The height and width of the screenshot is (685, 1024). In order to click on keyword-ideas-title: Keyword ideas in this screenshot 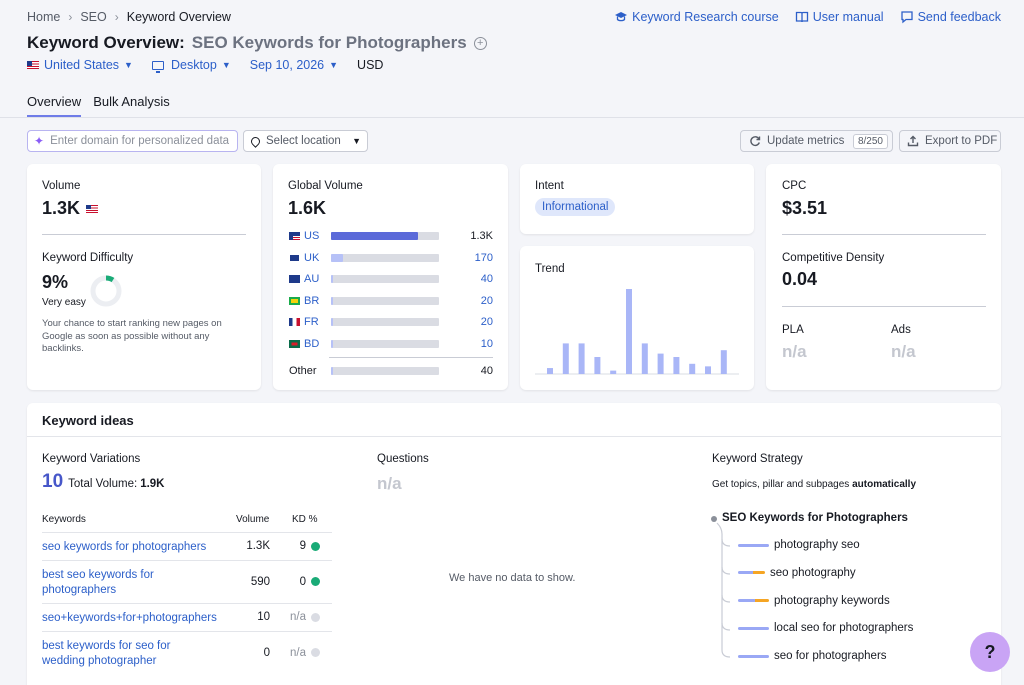, I will do `click(88, 420)`.